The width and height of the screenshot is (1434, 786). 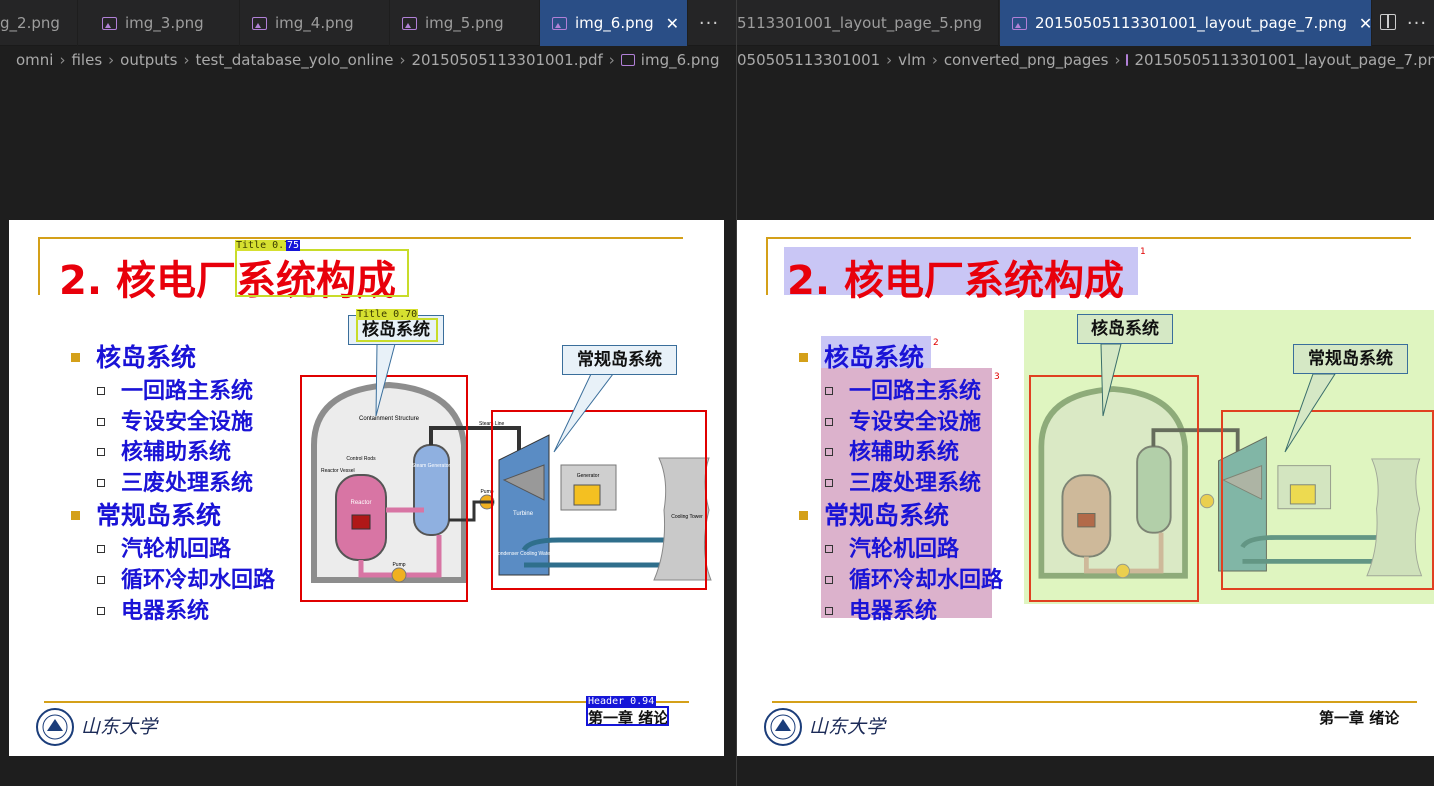 I want to click on detection-box-subtitle, so click(x=397, y=330).